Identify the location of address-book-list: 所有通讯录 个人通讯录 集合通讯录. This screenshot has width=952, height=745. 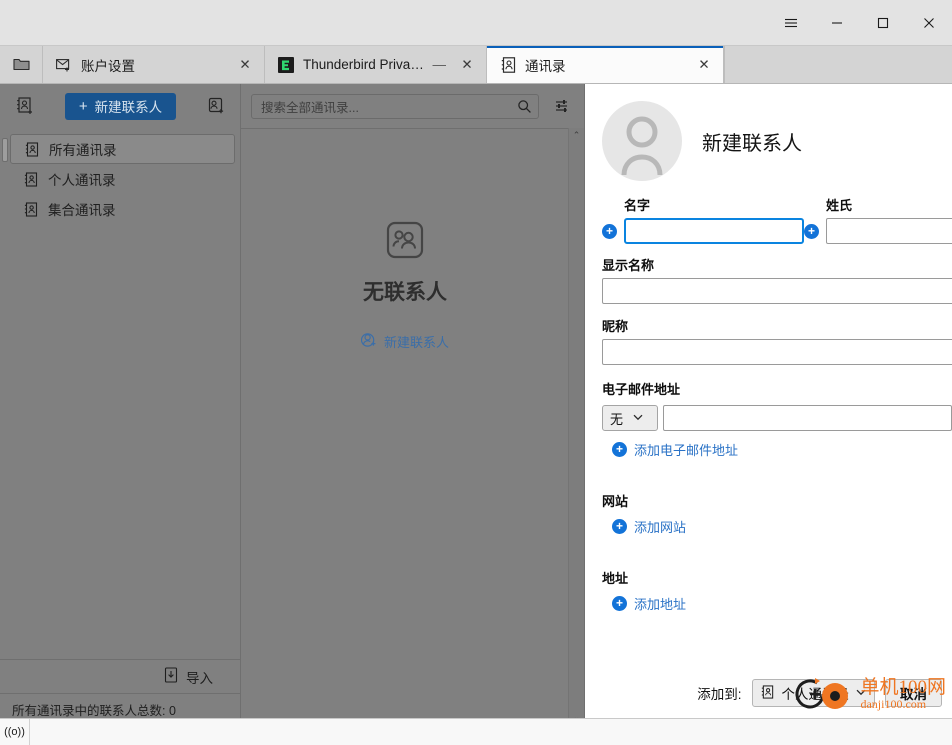
(120, 179).